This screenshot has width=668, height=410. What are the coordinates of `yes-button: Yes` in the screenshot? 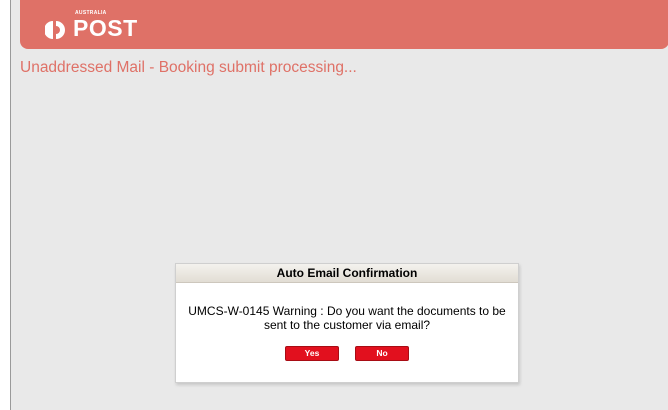 It's located at (312, 353).